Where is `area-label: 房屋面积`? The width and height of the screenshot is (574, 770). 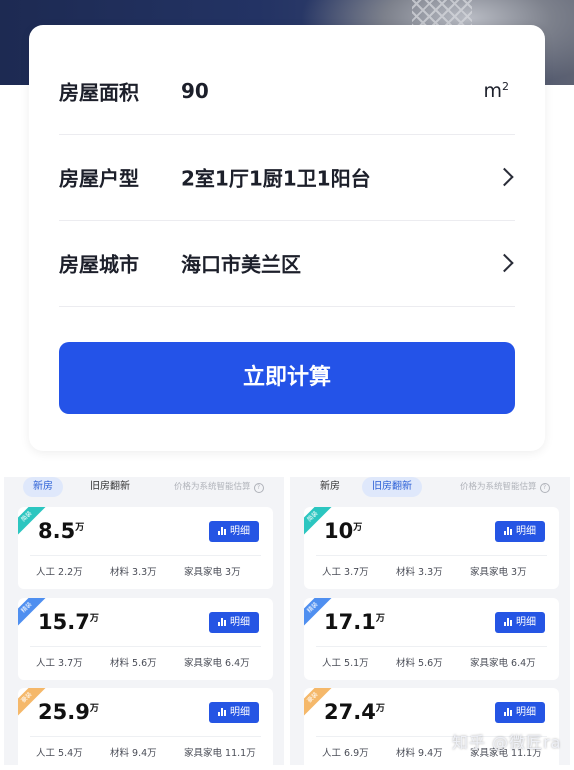 area-label: 房屋面积 is located at coordinates (99, 92).